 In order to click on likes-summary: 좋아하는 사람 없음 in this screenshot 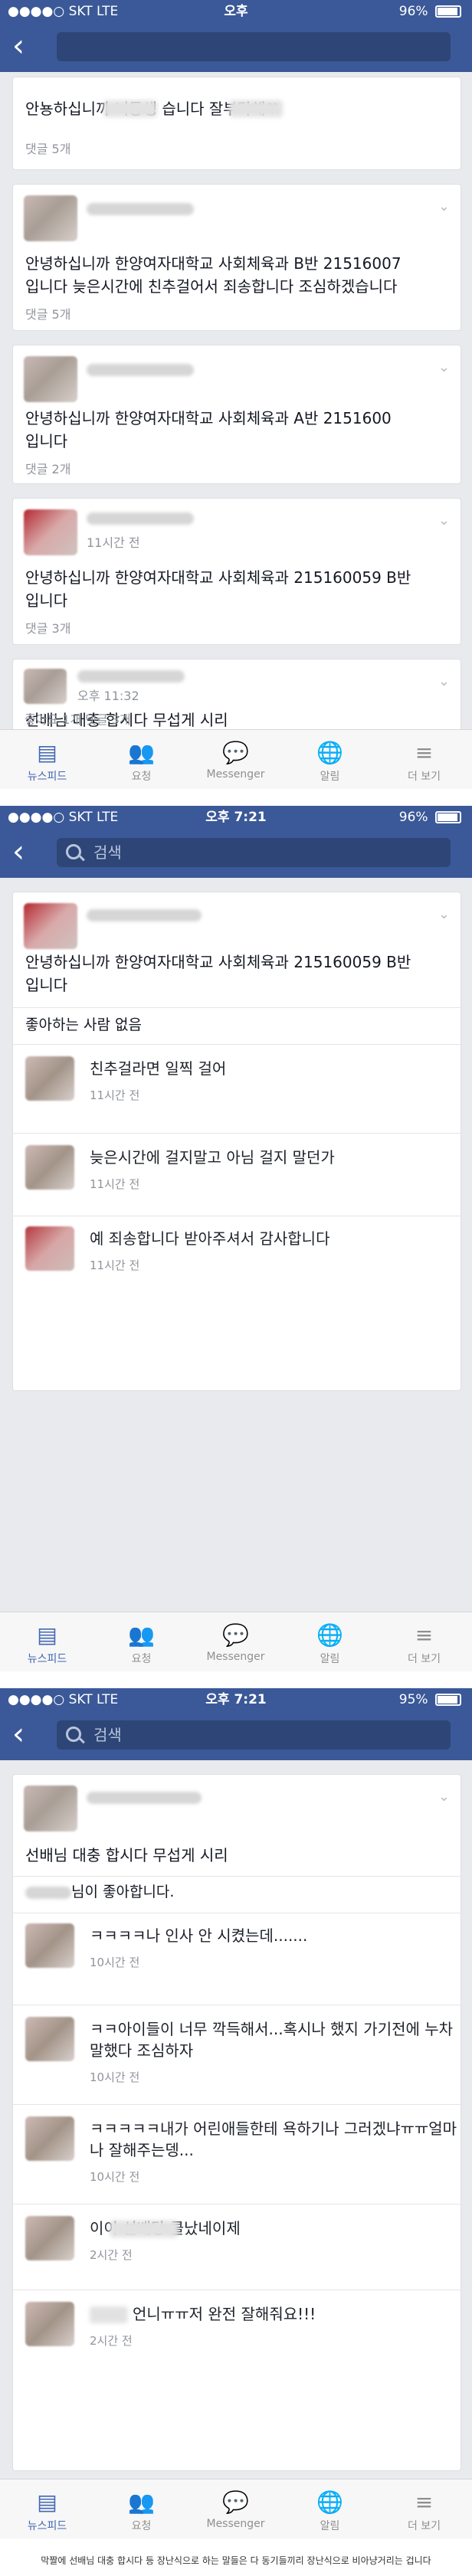, I will do `click(84, 1024)`.